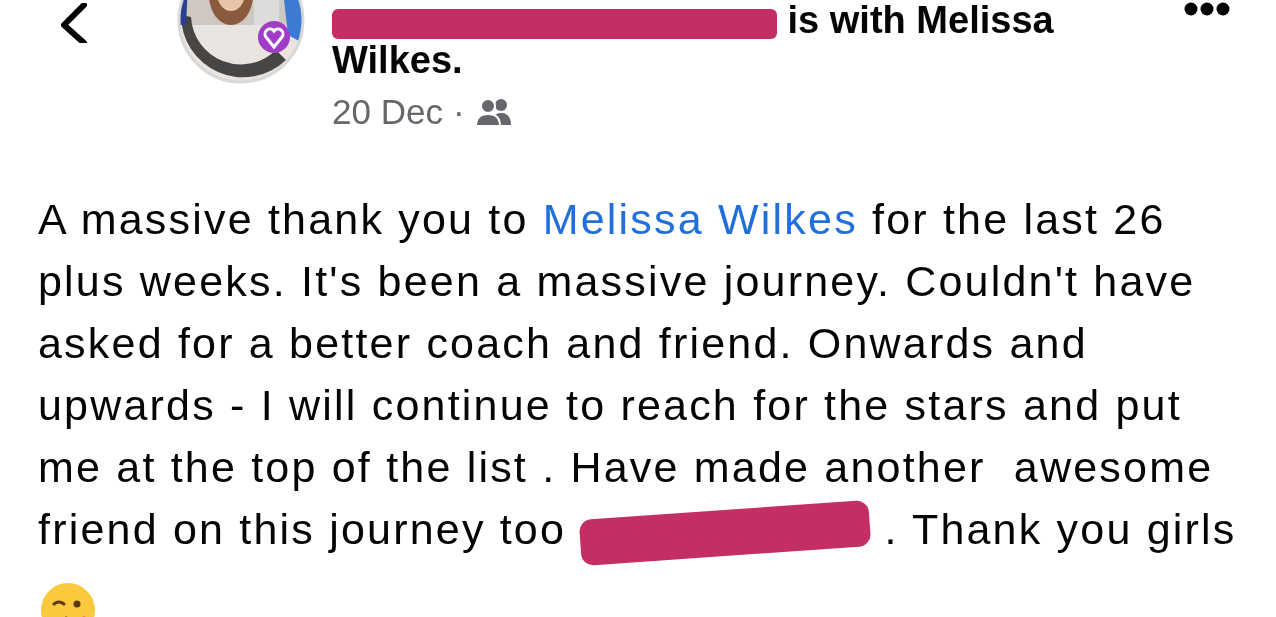 This screenshot has height=617, width=1276. I want to click on more-options-button, so click(1207, 9).